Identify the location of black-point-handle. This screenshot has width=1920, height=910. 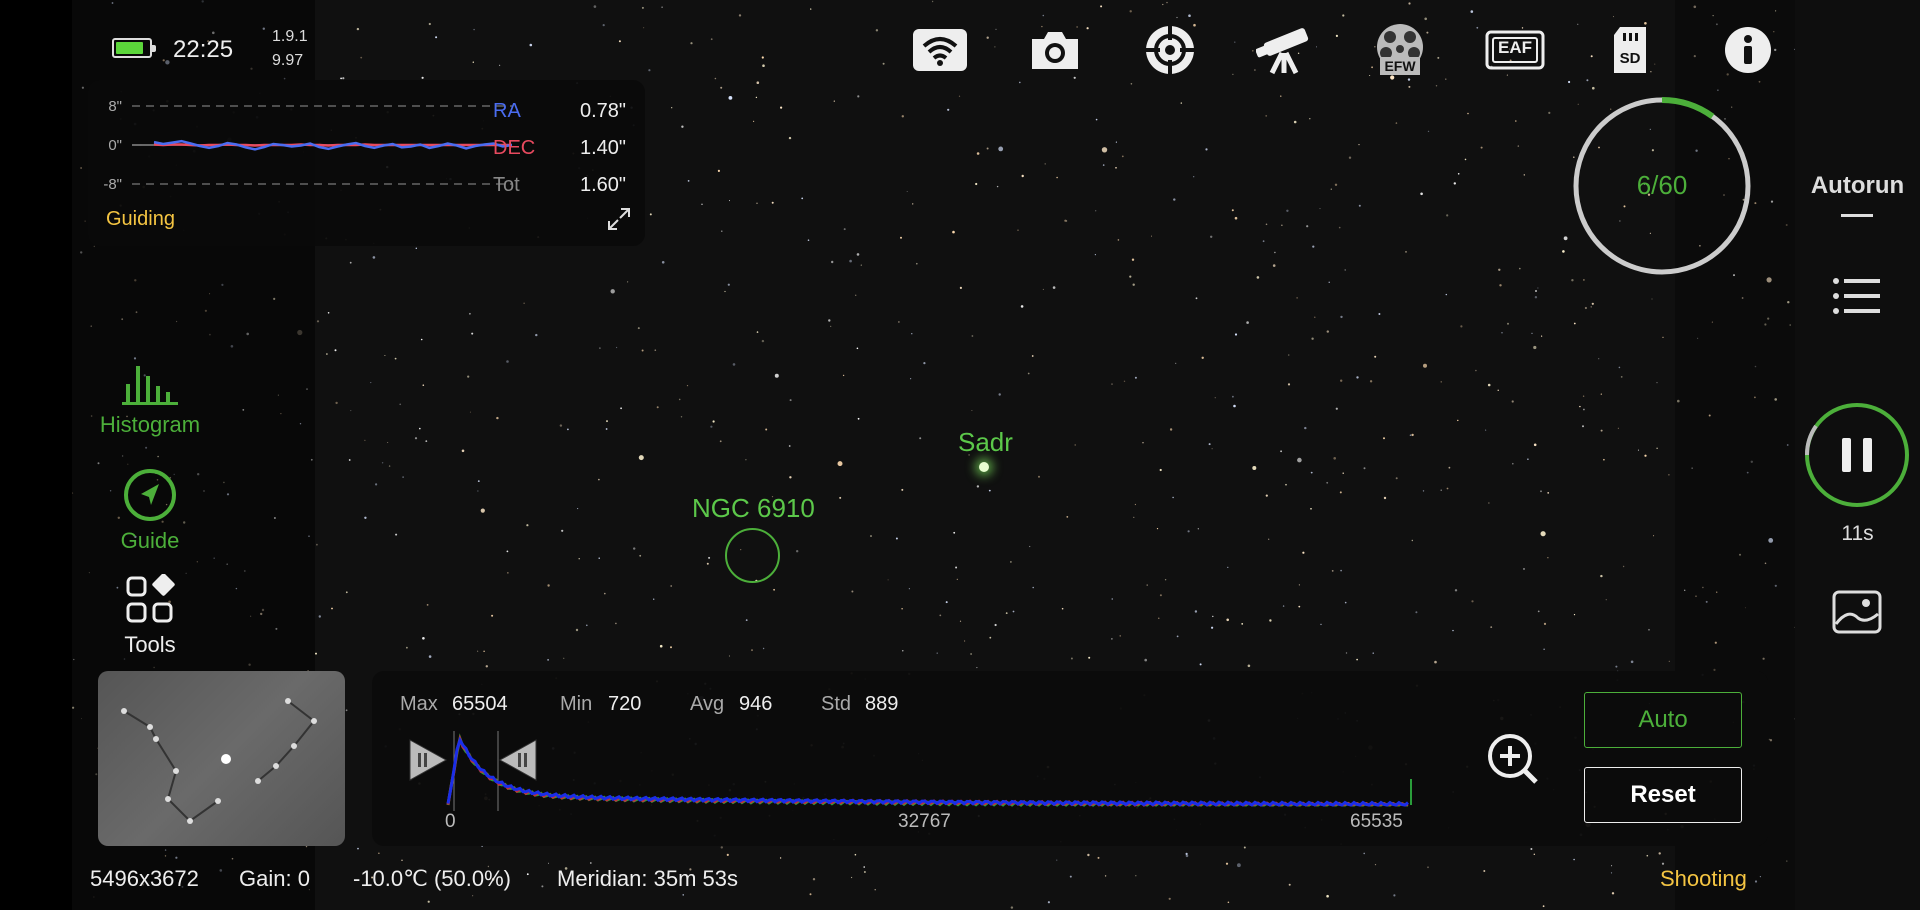
(428, 762).